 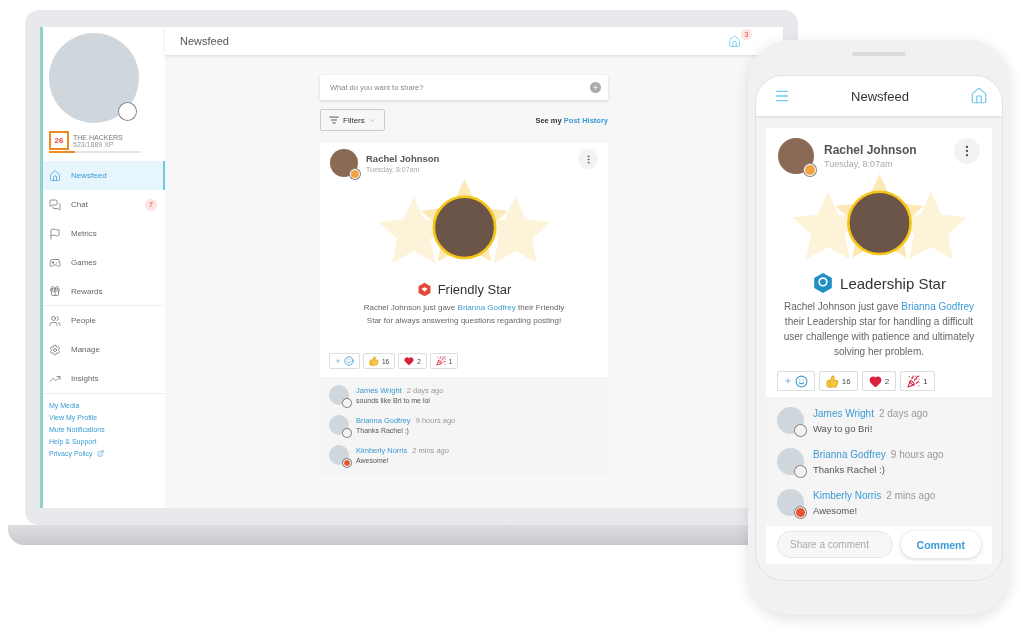 What do you see at coordinates (59, 140) in the screenshot?
I see `level-badge: 26` at bounding box center [59, 140].